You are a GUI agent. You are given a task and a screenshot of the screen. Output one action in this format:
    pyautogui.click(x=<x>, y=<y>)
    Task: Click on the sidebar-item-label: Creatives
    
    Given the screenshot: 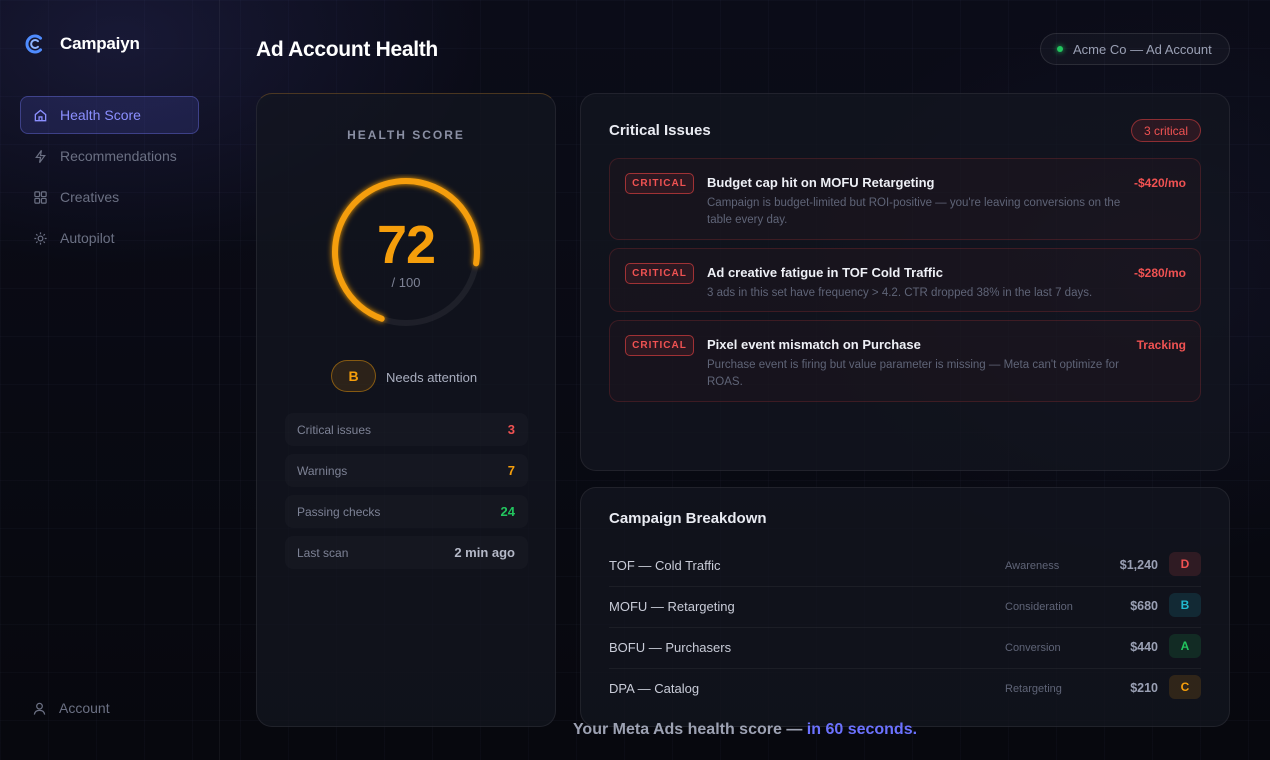 What is the action you would take?
    pyautogui.click(x=90, y=197)
    